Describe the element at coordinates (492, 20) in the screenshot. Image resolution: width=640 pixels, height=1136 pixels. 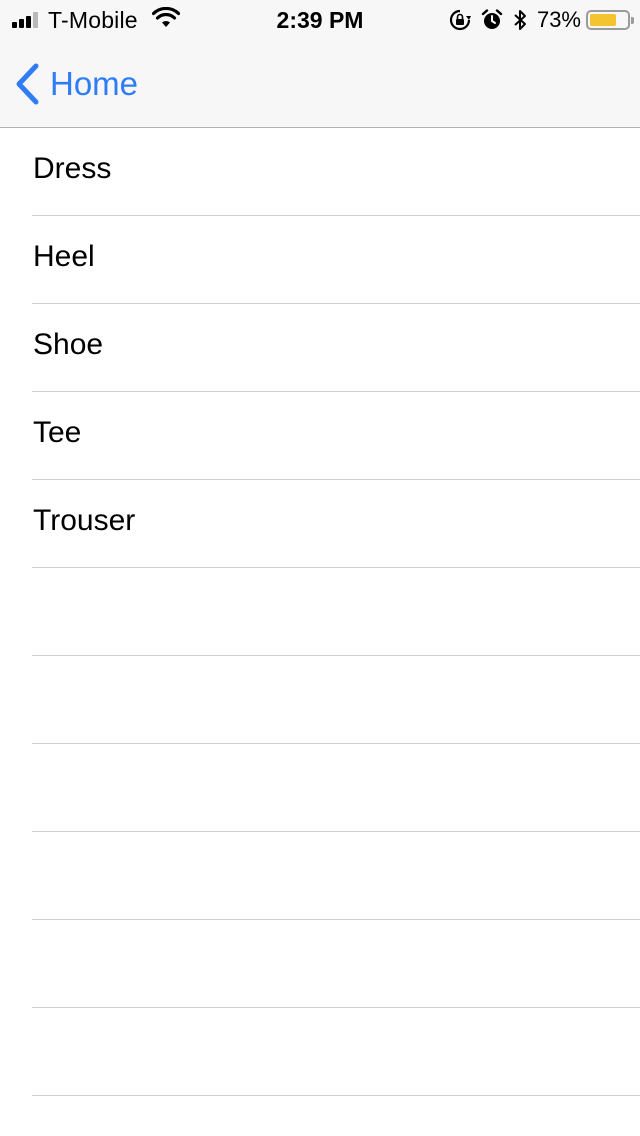
I see `alarm-icon` at that location.